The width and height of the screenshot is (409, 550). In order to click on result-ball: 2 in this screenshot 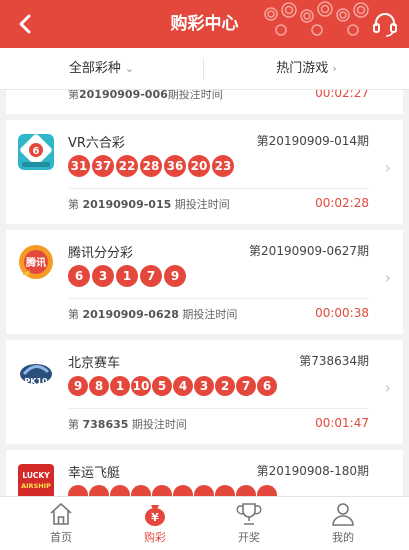, I will do `click(225, 386)`.